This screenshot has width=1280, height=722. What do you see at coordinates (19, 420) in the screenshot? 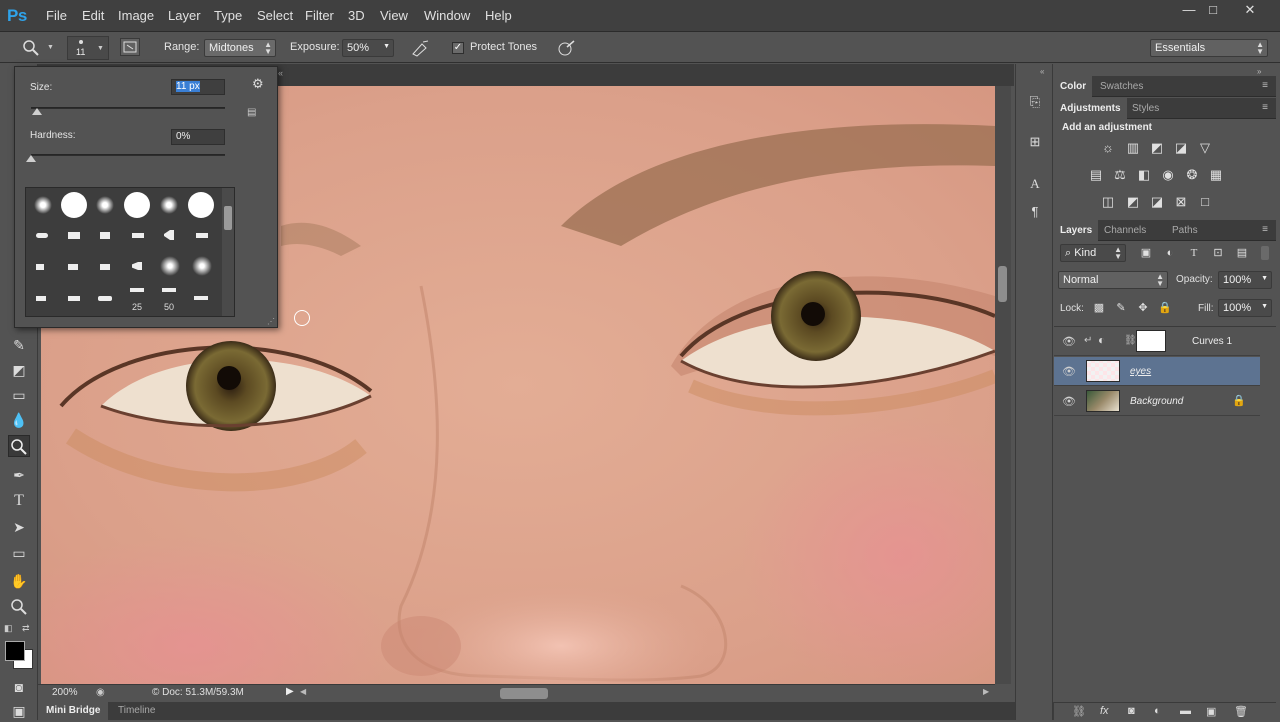
I see `blur-tool-icon: 💧` at bounding box center [19, 420].